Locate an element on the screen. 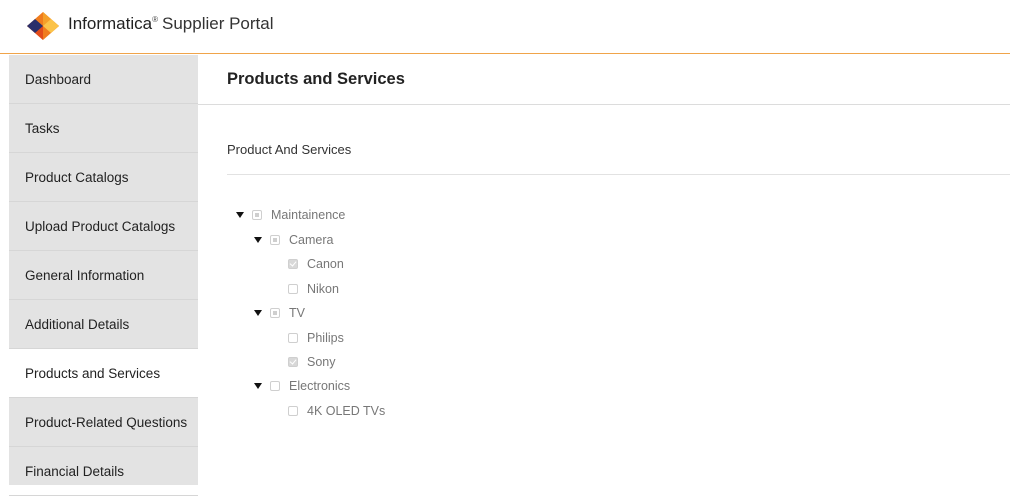 This screenshot has width=1010, height=496. tree-node-label: Sony is located at coordinates (321, 362).